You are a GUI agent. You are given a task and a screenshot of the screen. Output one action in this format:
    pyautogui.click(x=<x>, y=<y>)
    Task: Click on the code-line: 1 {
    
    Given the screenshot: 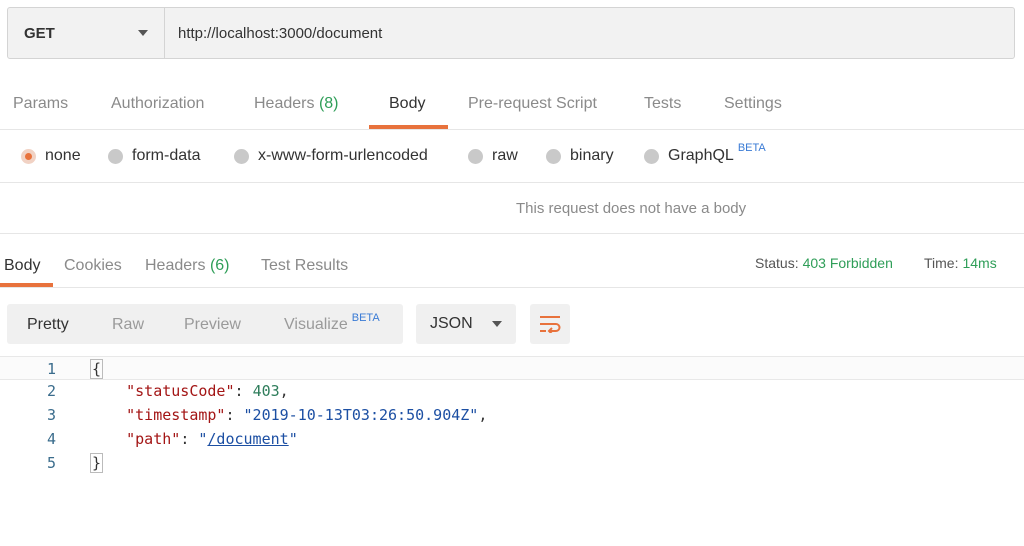 What is the action you would take?
    pyautogui.click(x=512, y=368)
    